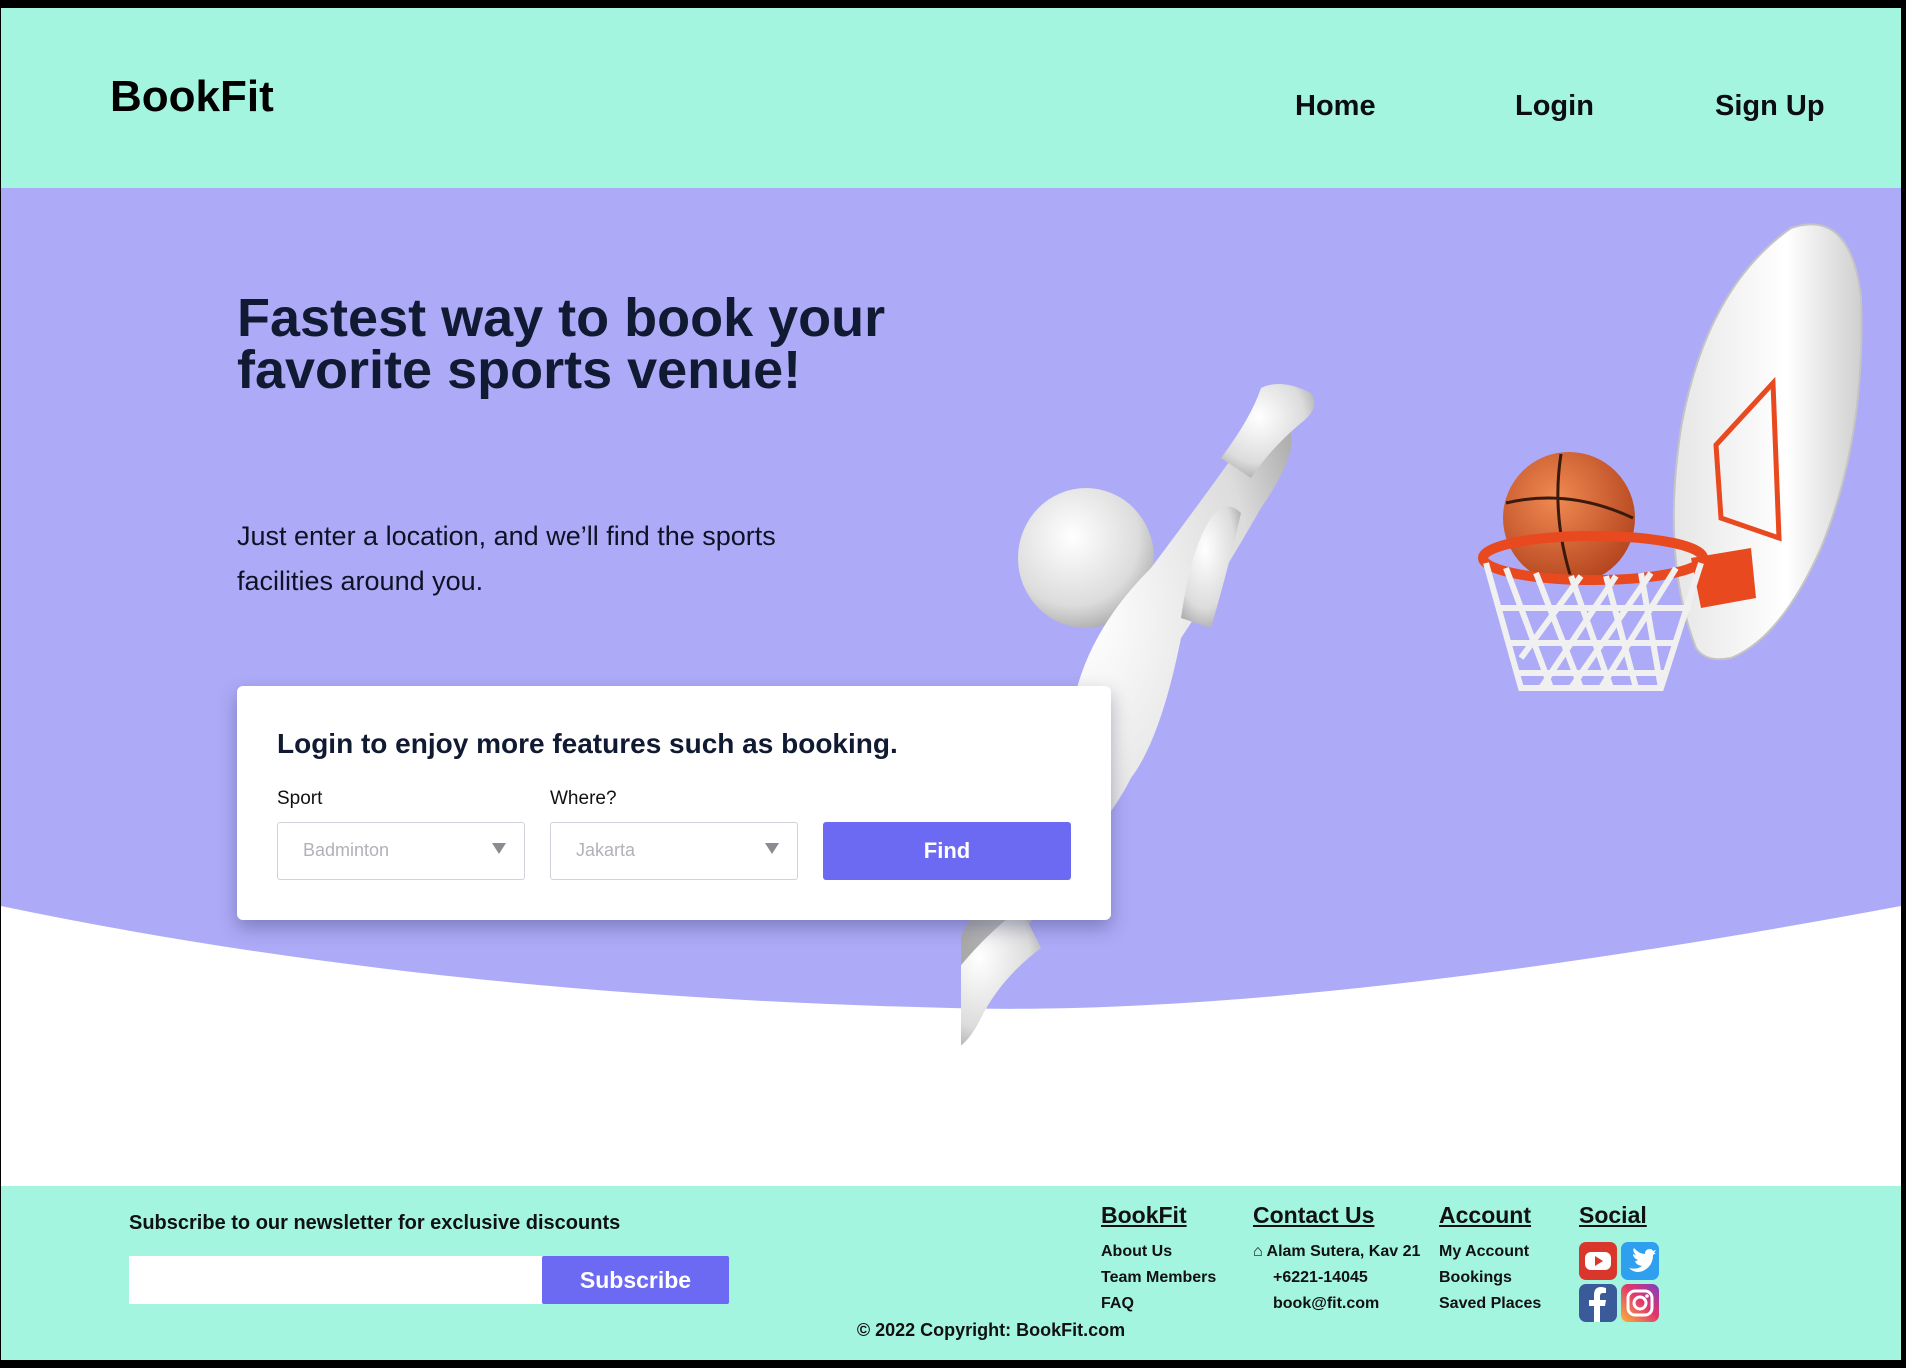  I want to click on where-select-value: Jakarta, so click(606, 850).